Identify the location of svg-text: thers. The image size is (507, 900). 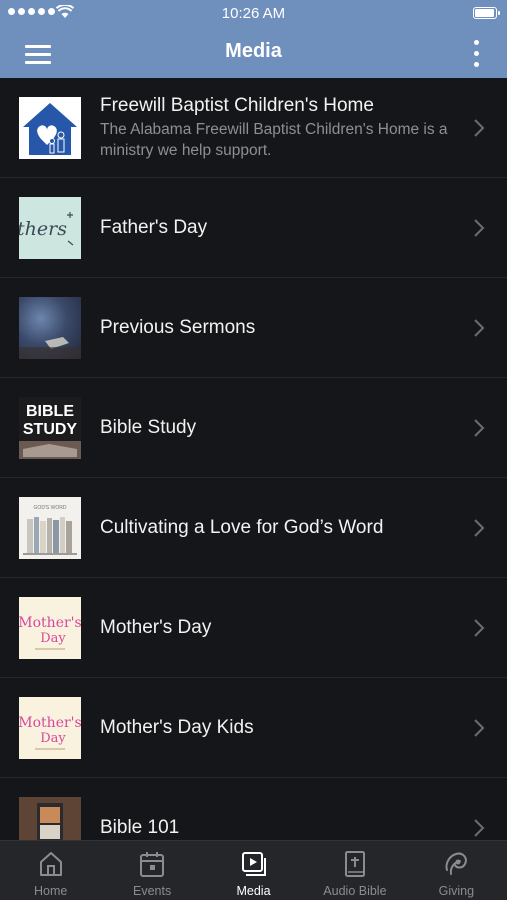
(43, 229).